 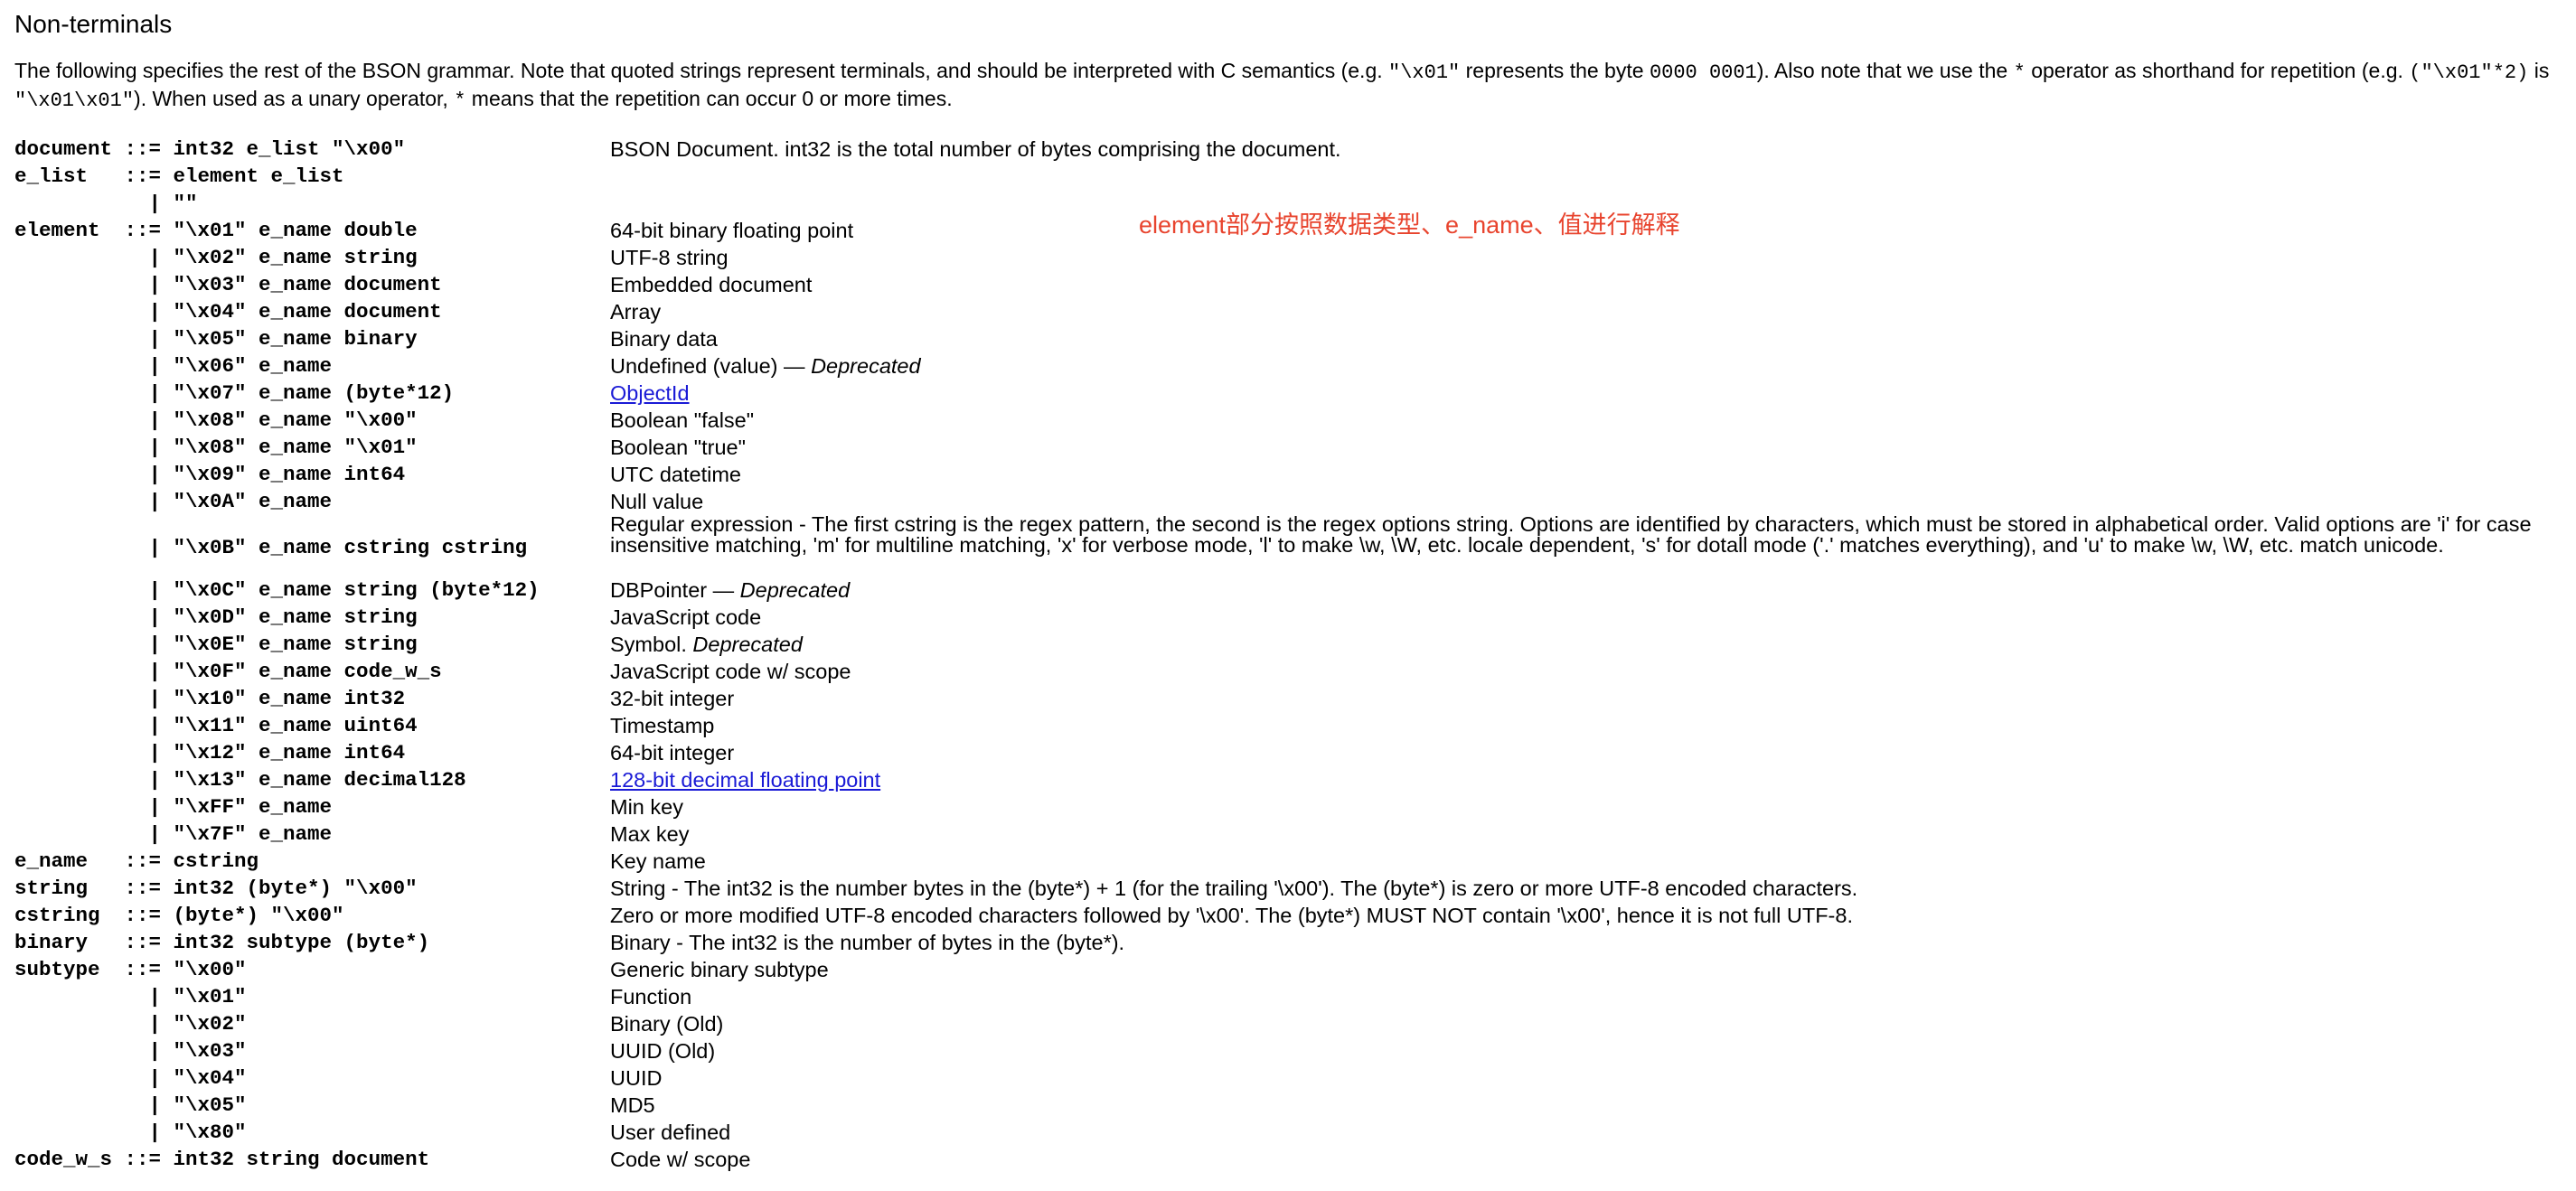 I want to click on grammar-row: | "\x05" e_name binary Binary data, so click(x=1293, y=338).